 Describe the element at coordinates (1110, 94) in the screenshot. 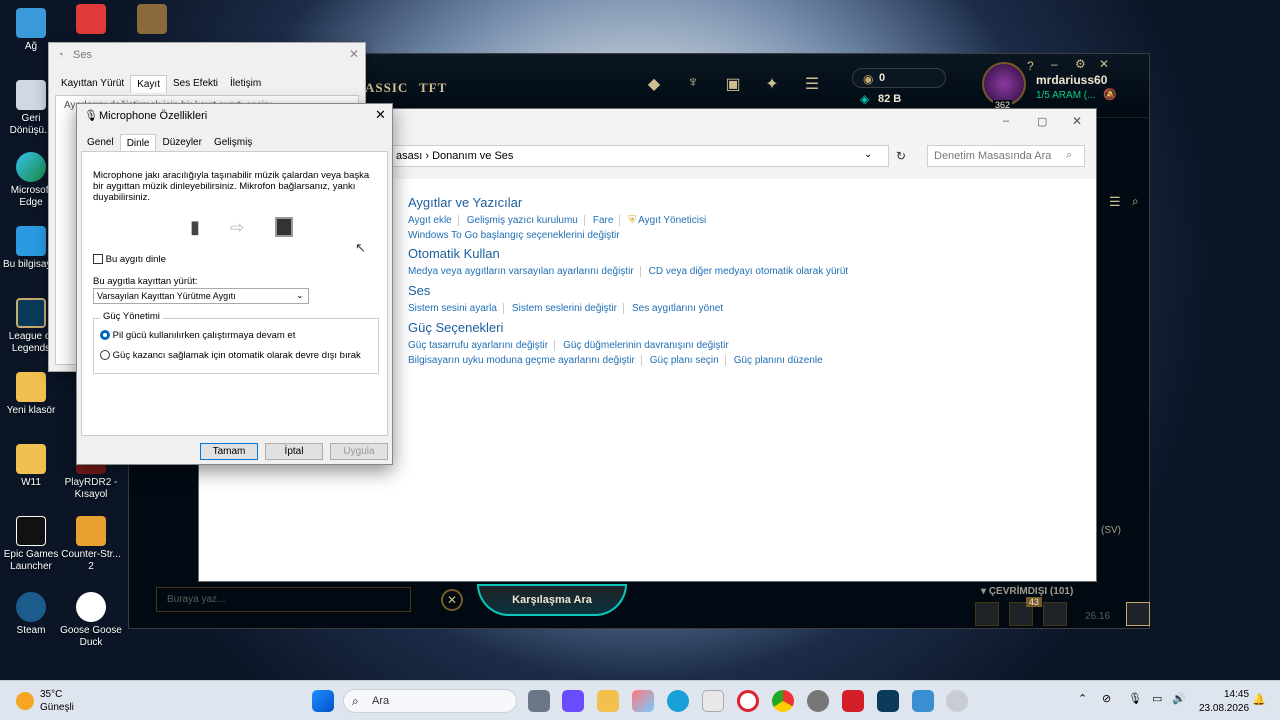

I see `chat-mute-icon: 🔕` at that location.